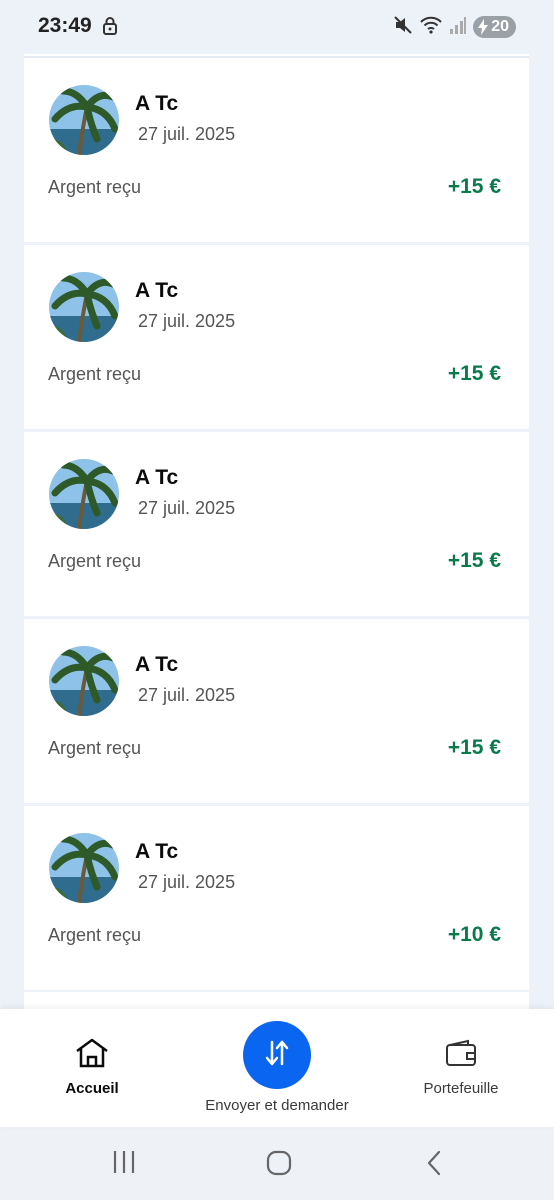  What do you see at coordinates (458, 27) in the screenshot?
I see `signal-icon` at bounding box center [458, 27].